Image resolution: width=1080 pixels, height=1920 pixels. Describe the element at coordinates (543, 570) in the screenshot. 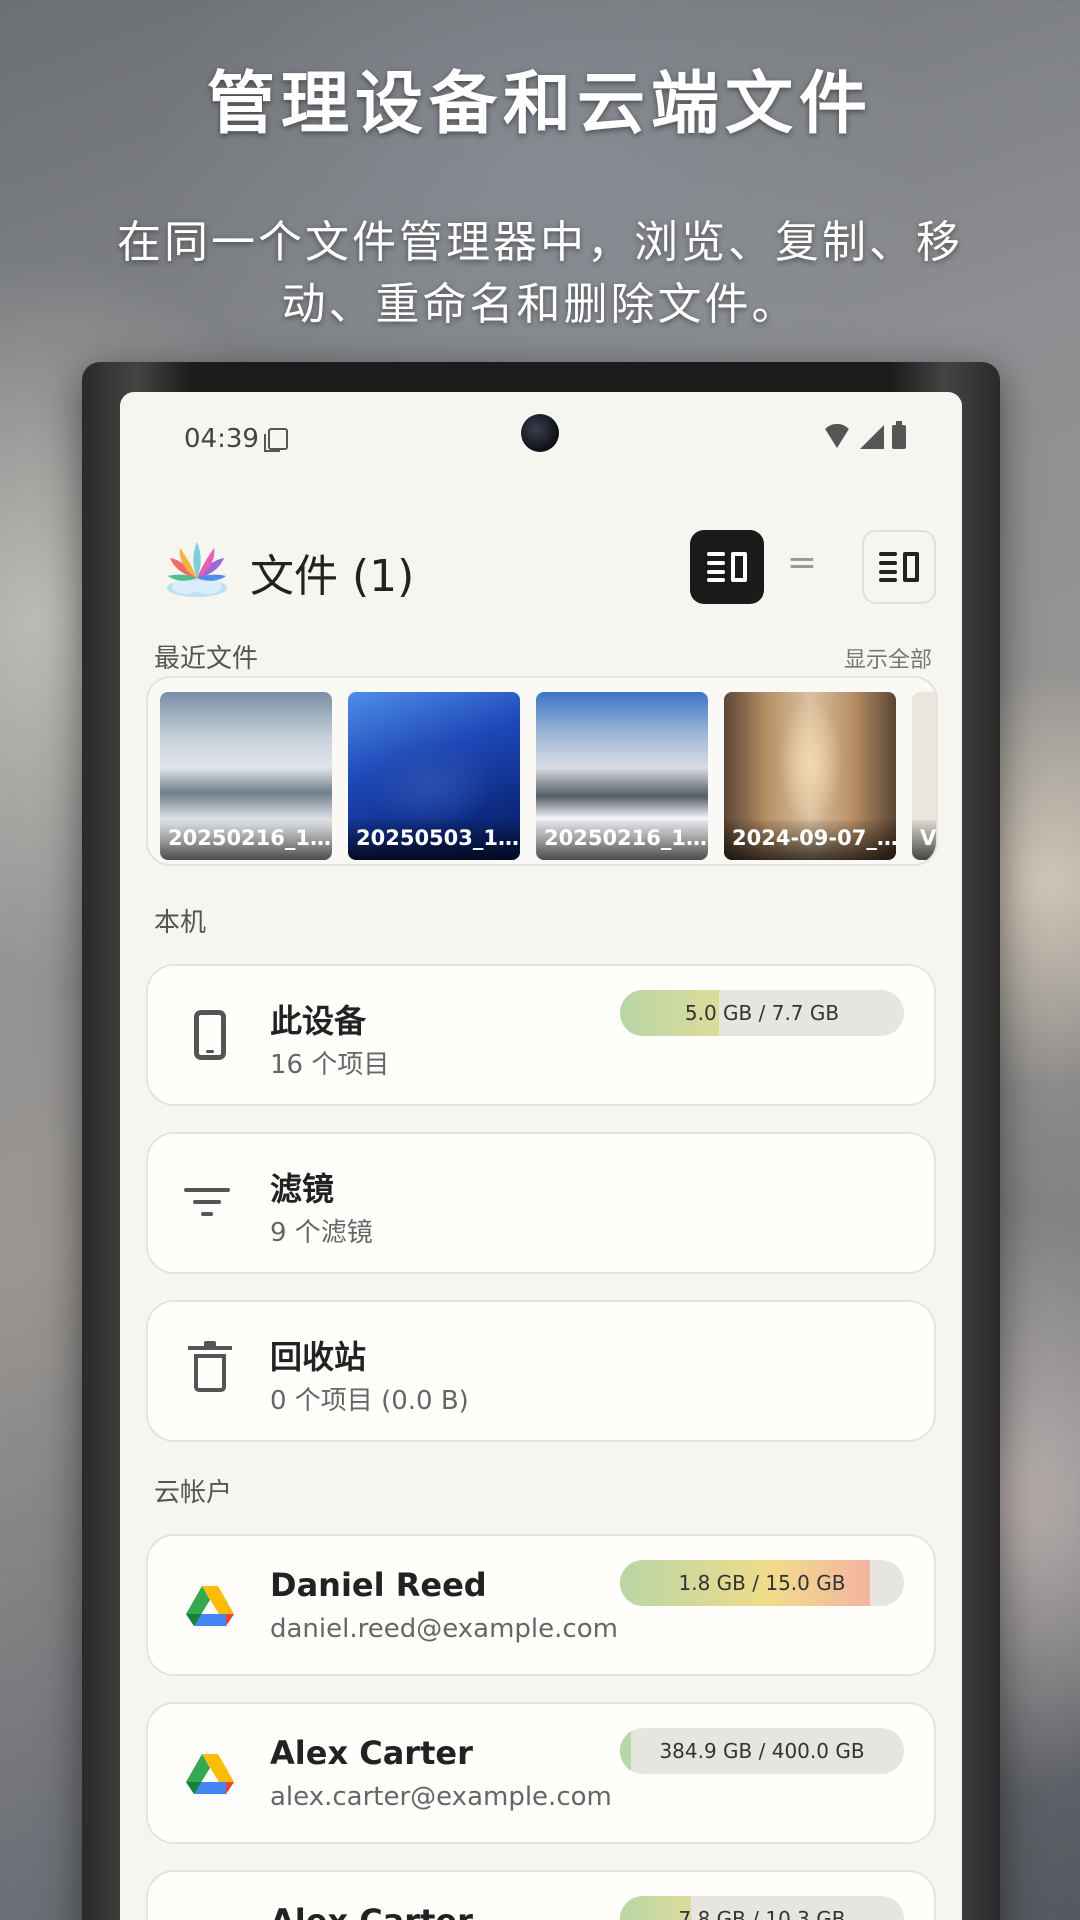

I see `app-header: 文件 (1) =` at that location.